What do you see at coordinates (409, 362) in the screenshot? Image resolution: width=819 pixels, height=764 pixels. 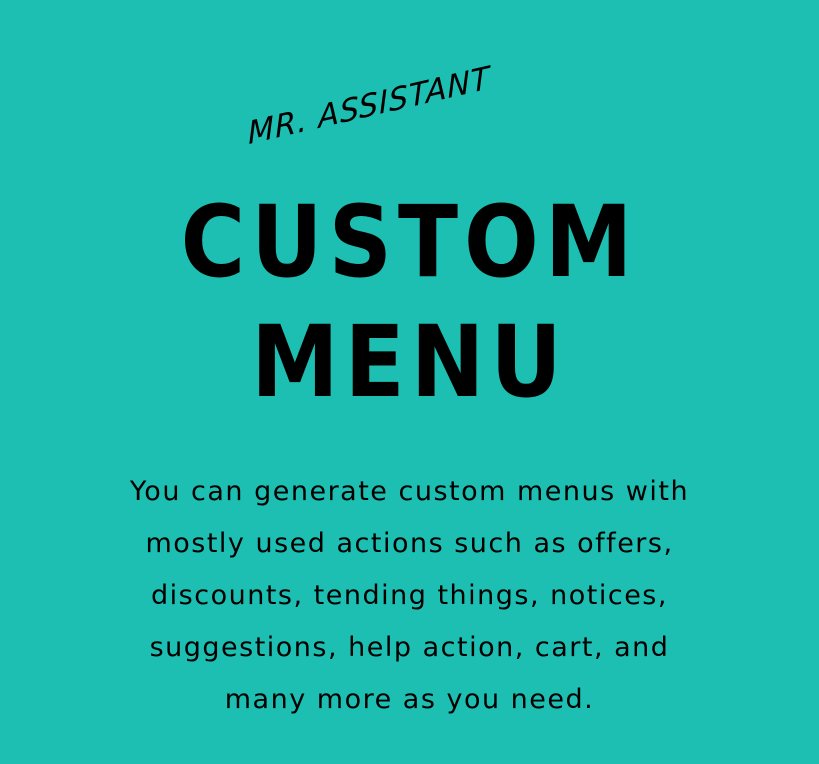 I see `feature-title-line-2: MENU` at bounding box center [409, 362].